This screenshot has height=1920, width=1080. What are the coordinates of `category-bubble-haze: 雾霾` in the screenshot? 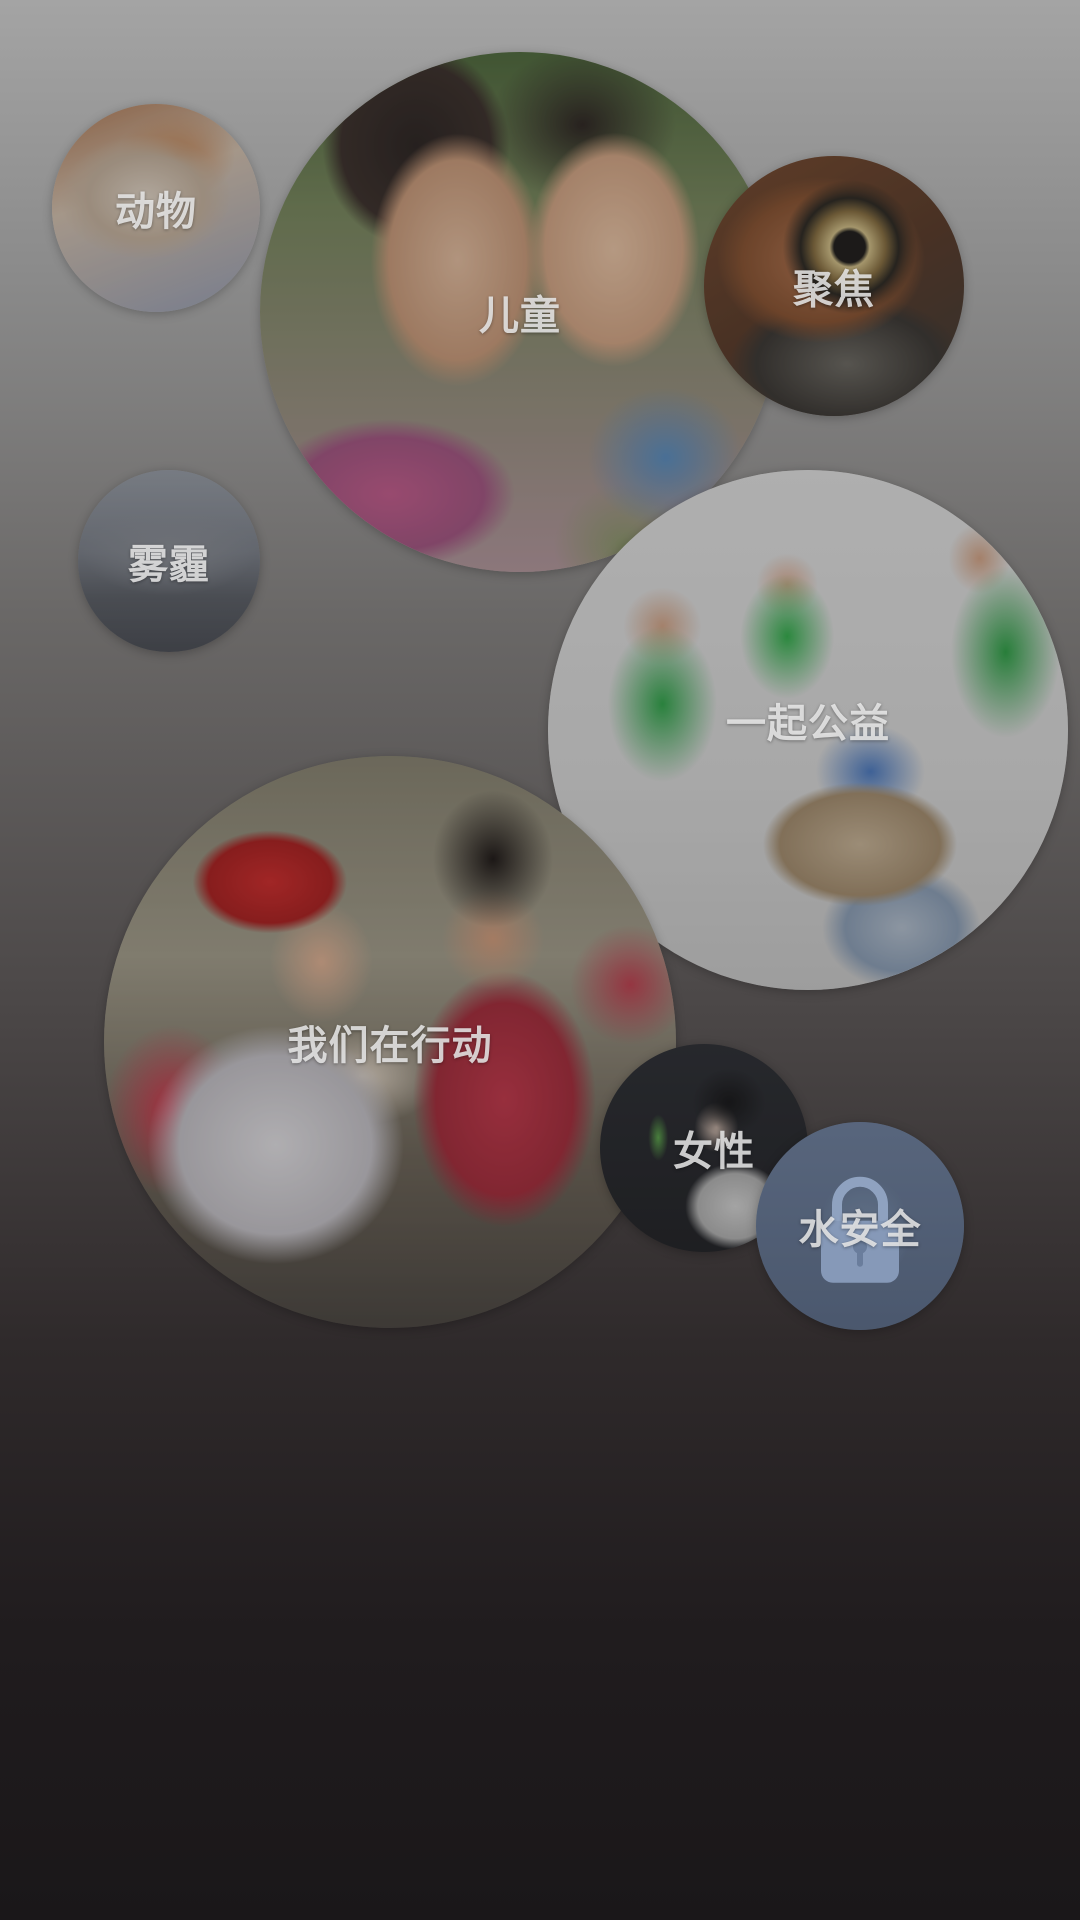 It's located at (169, 561).